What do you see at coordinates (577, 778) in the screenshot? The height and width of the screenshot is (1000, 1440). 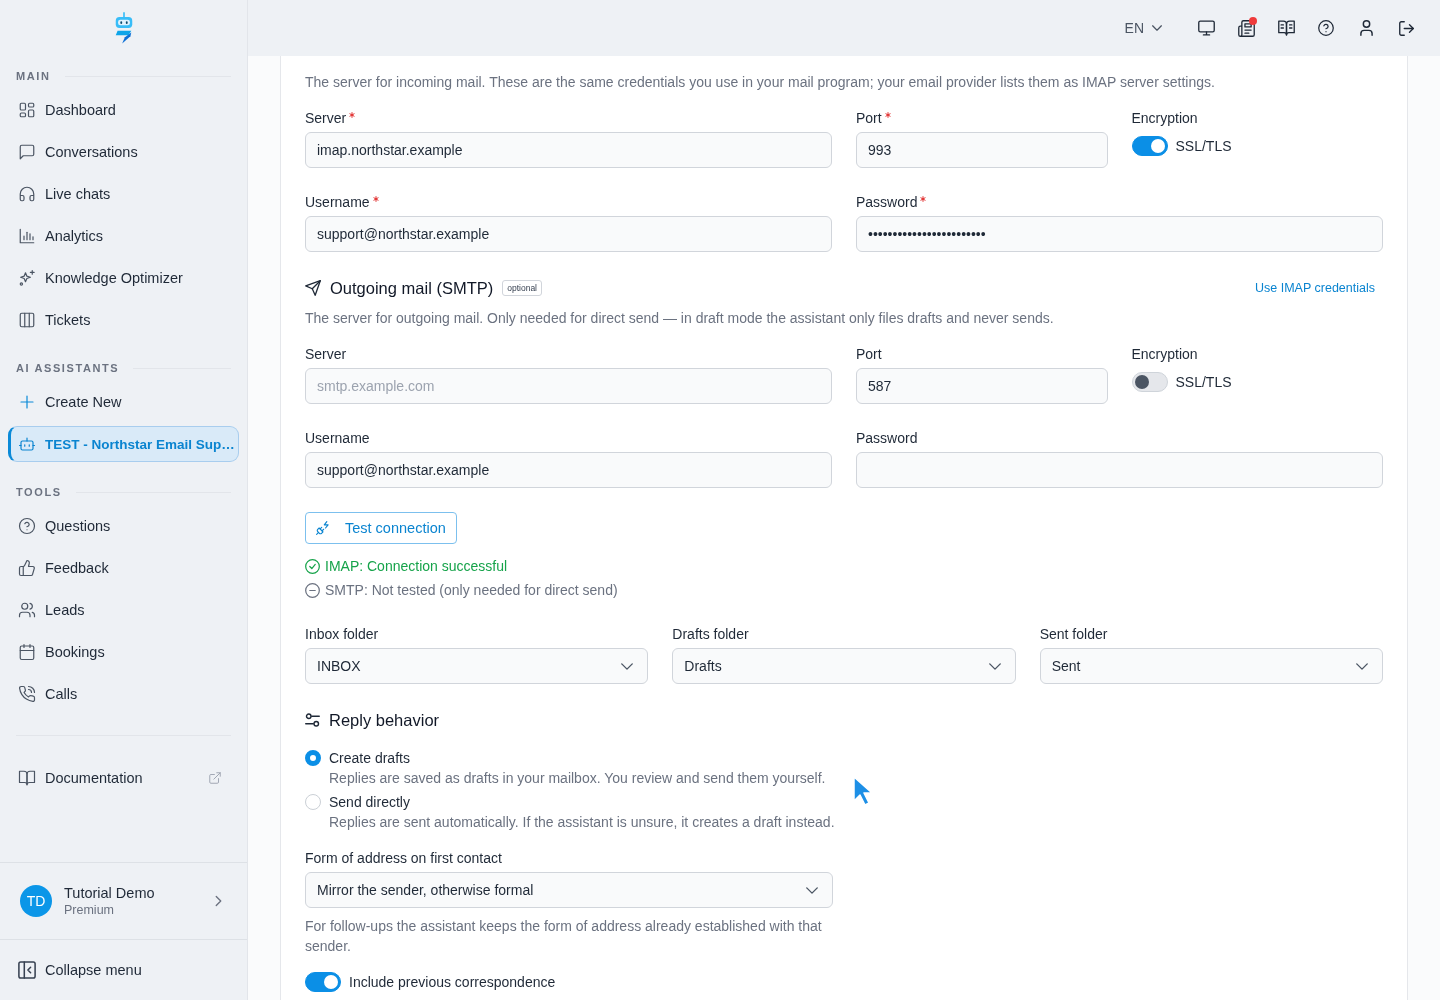 I see `option-description: Replies are saved as drafts in your mailbox. You review and send them yourself.` at bounding box center [577, 778].